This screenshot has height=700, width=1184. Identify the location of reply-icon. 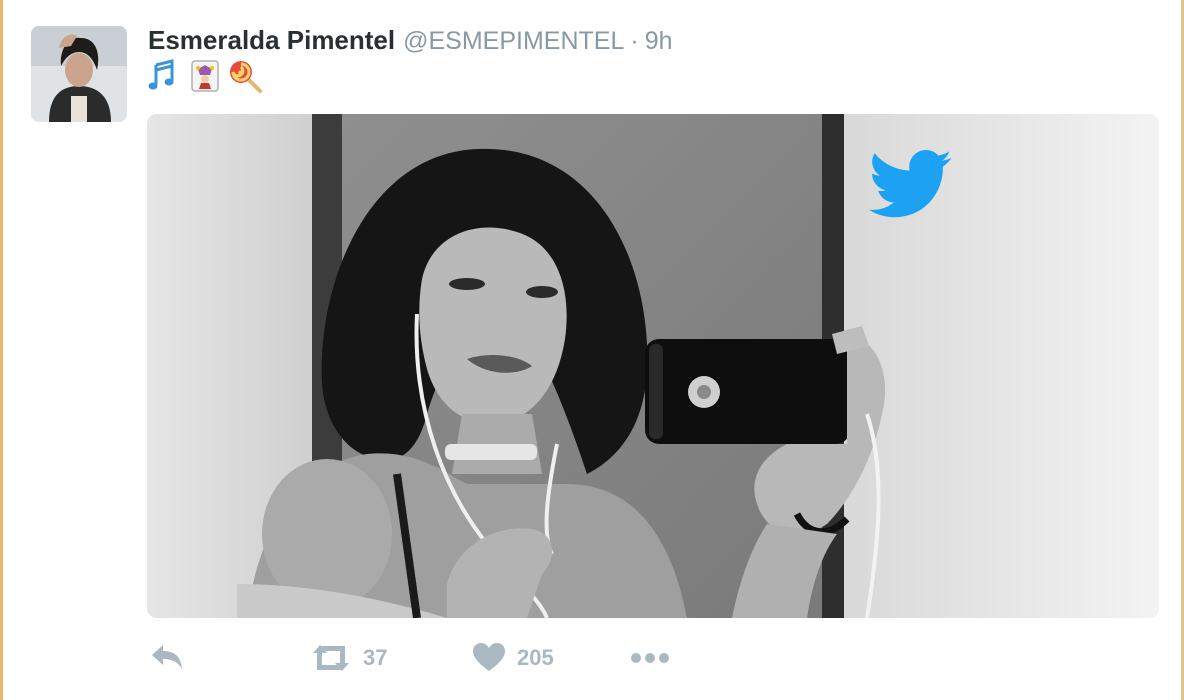
(167, 657).